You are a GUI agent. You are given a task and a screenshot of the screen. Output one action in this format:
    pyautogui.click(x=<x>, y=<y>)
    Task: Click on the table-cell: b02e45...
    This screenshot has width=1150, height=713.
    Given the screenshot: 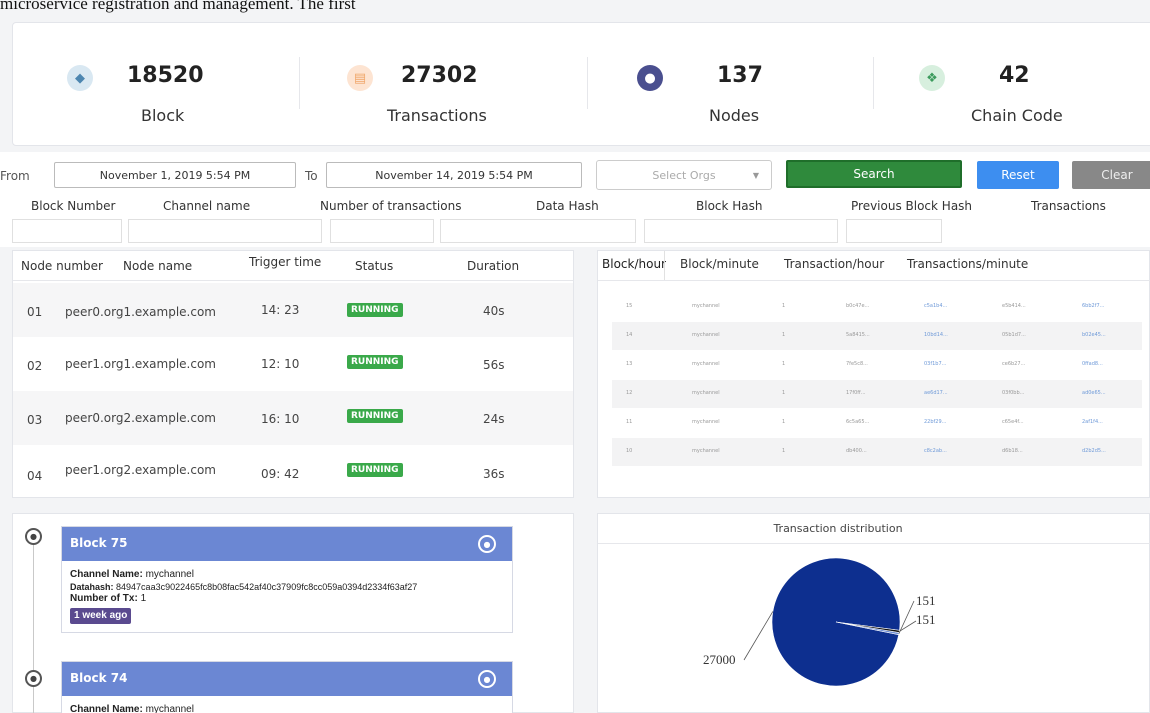 What is the action you would take?
    pyautogui.click(x=1094, y=335)
    